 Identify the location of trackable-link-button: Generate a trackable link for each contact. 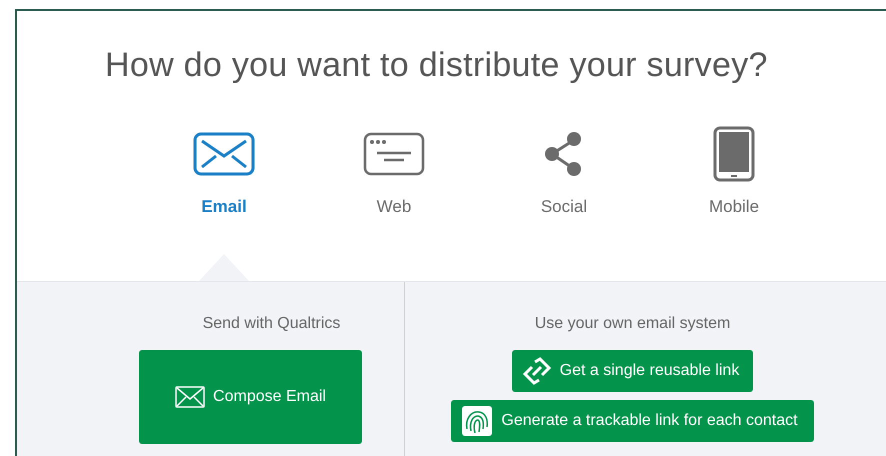
(632, 421).